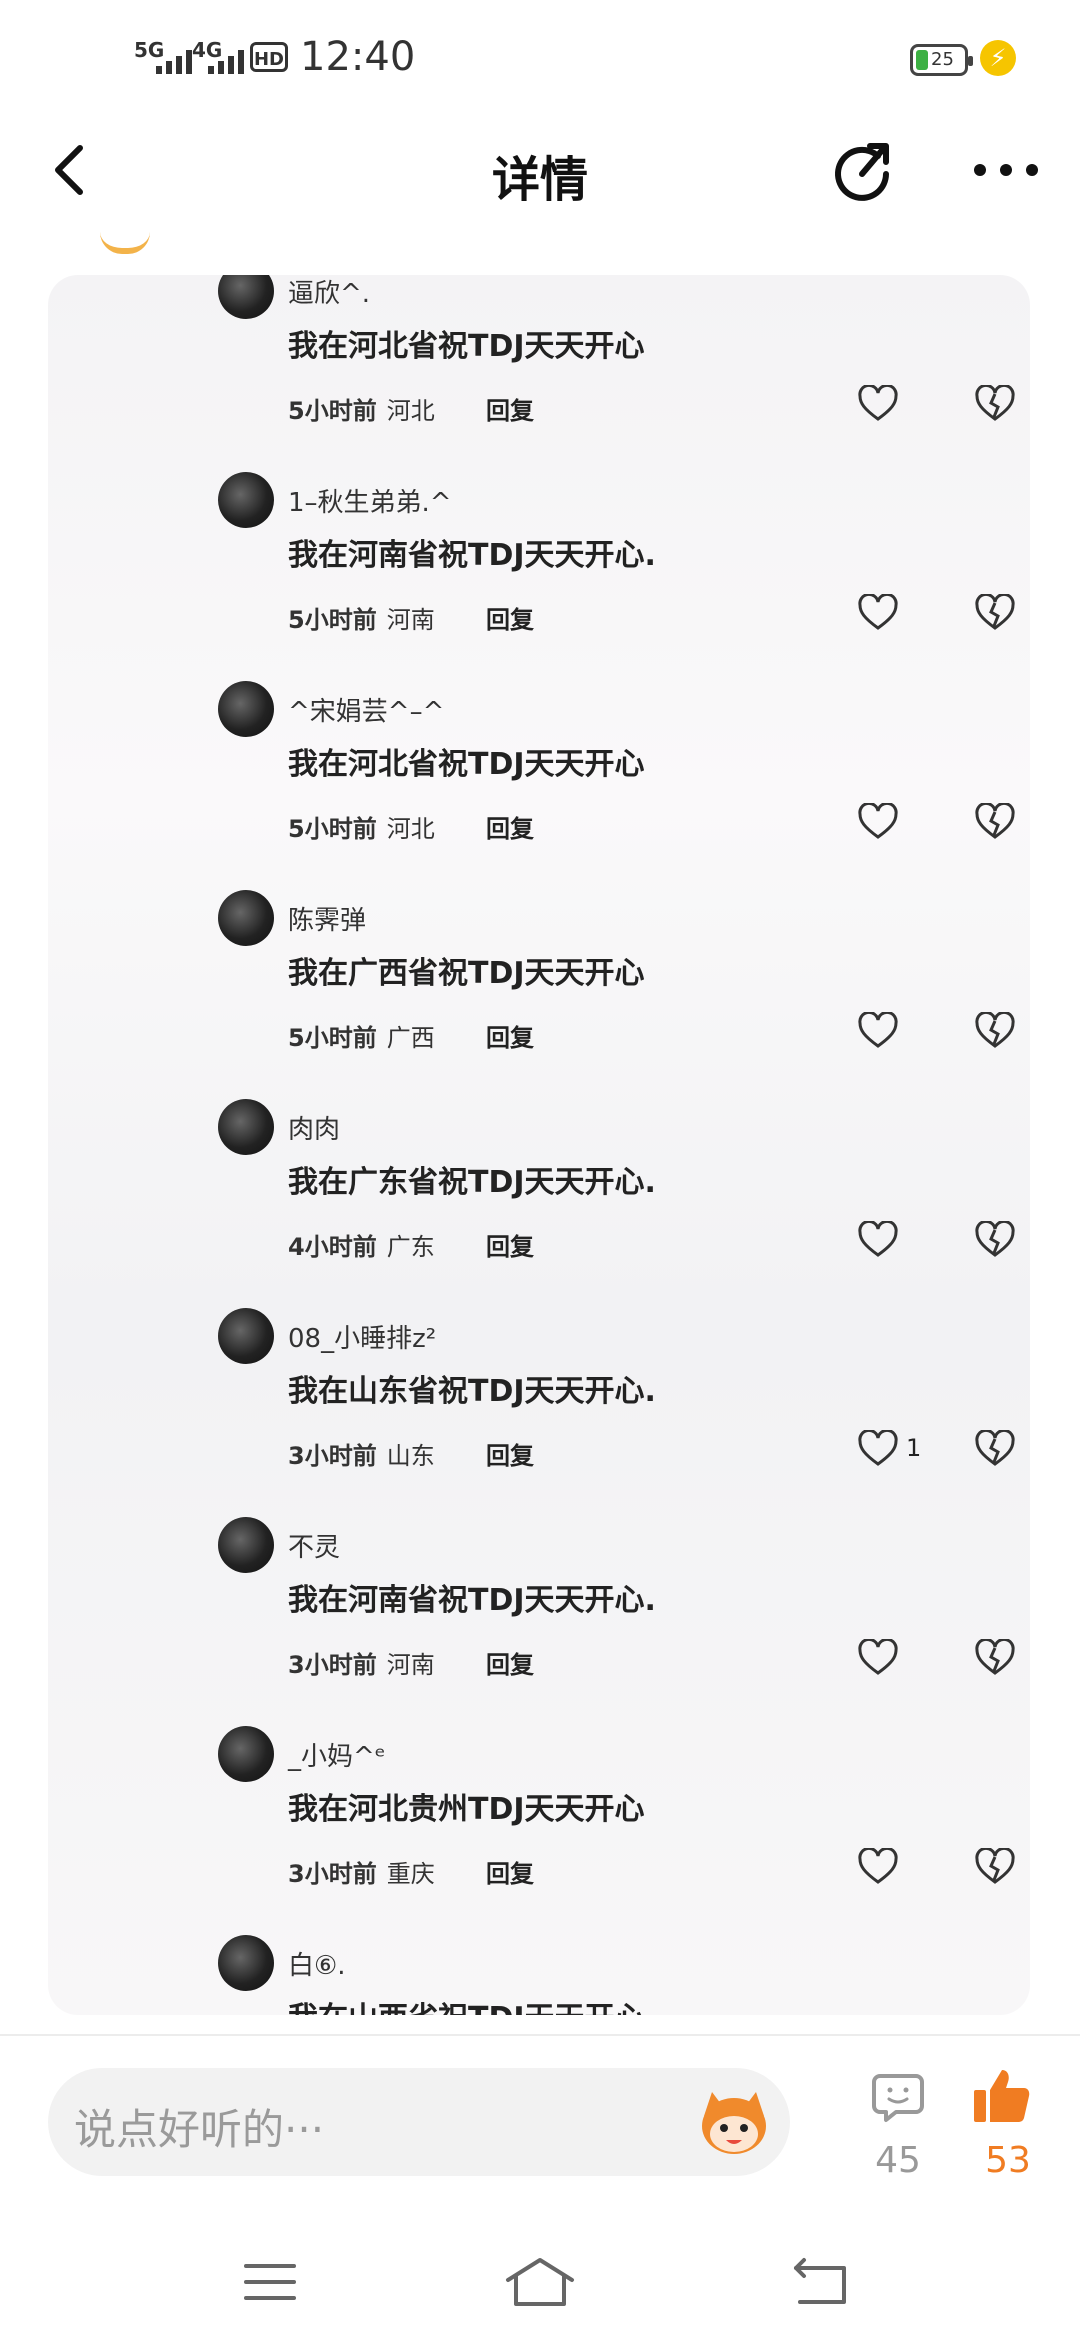 This screenshot has width=1080, height=2340. Describe the element at coordinates (269, 57) in the screenshot. I see `hd-voice-badge: HD` at that location.